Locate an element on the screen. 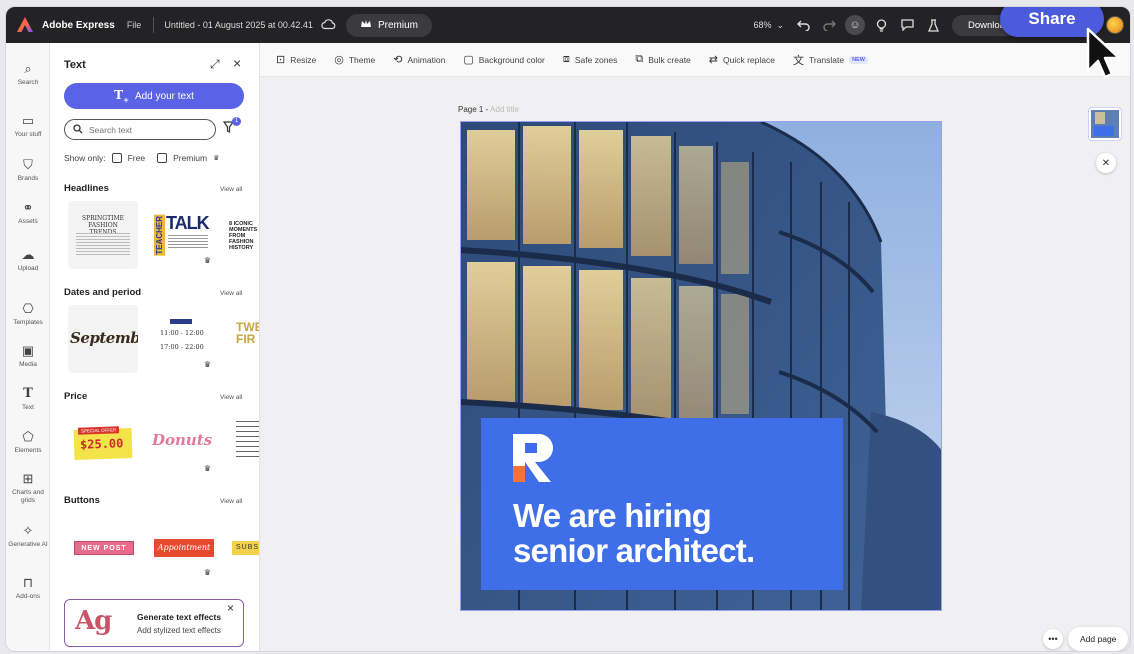  templates-icon: ⎔ is located at coordinates (28, 308).